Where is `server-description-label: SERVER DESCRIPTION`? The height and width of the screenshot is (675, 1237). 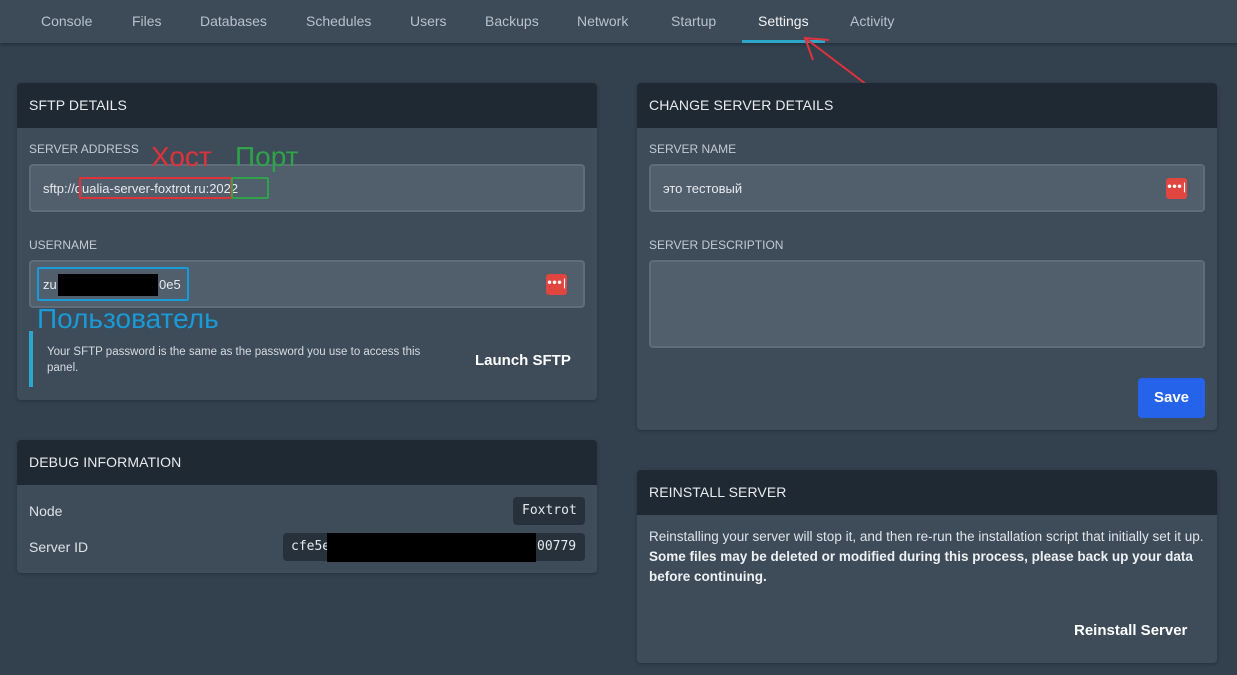 server-description-label: SERVER DESCRIPTION is located at coordinates (716, 245).